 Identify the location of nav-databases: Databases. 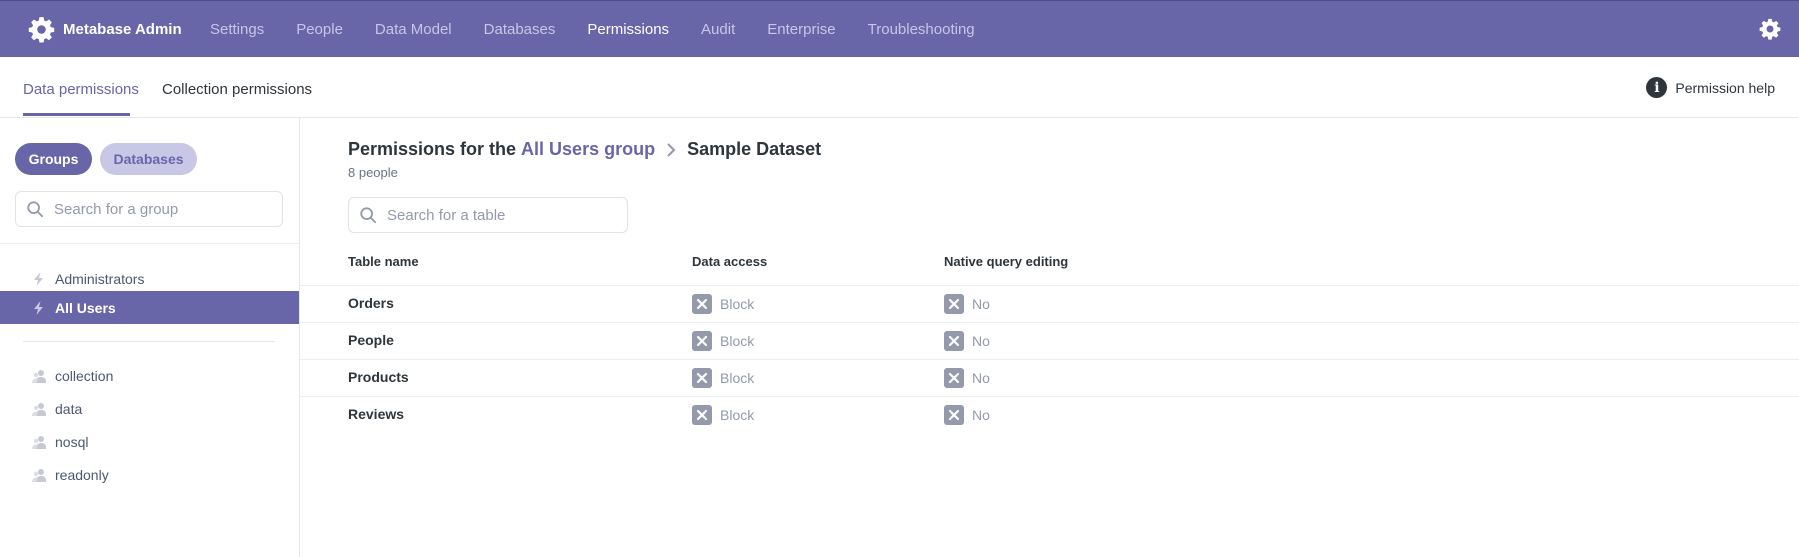
(520, 29).